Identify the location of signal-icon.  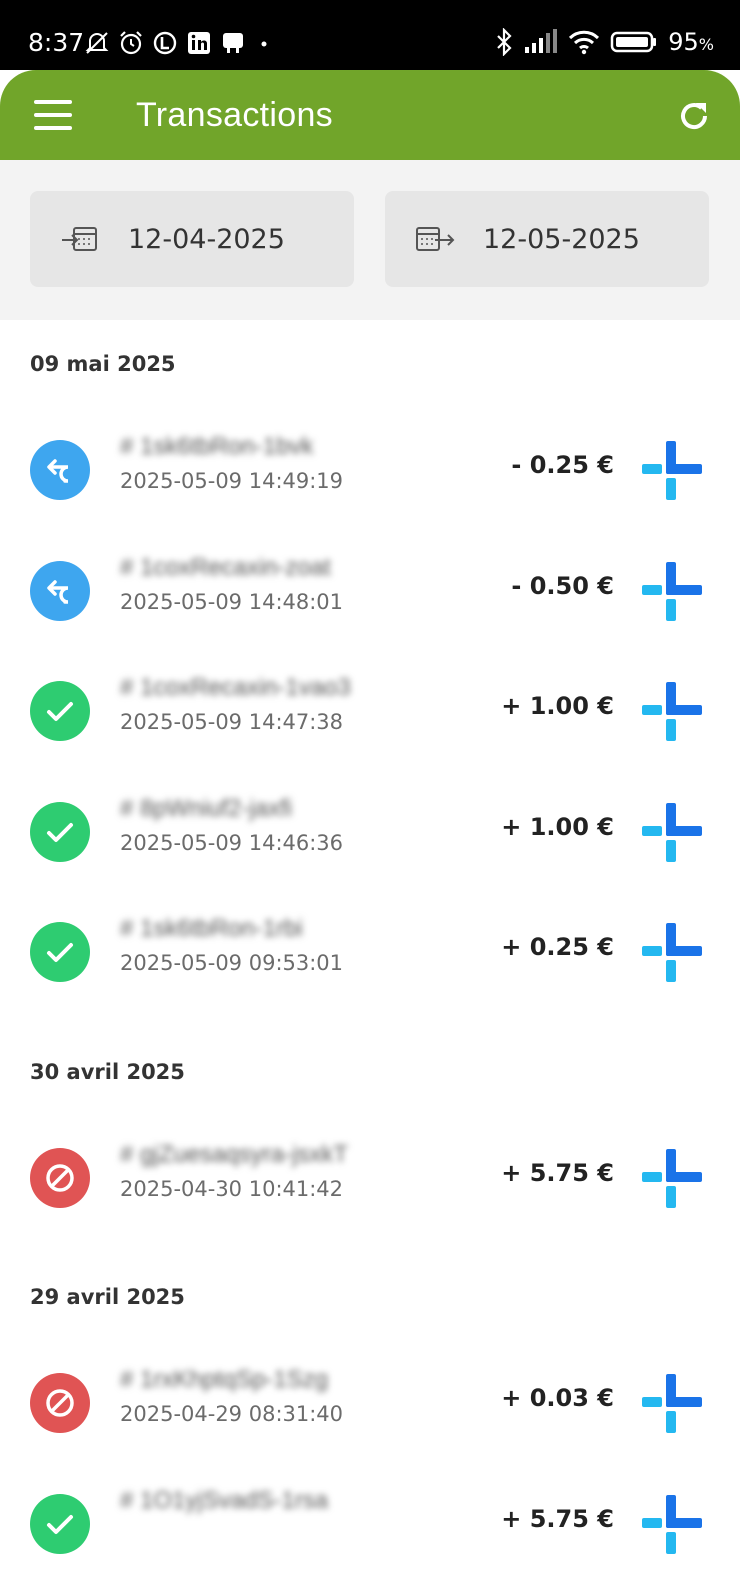
(541, 41).